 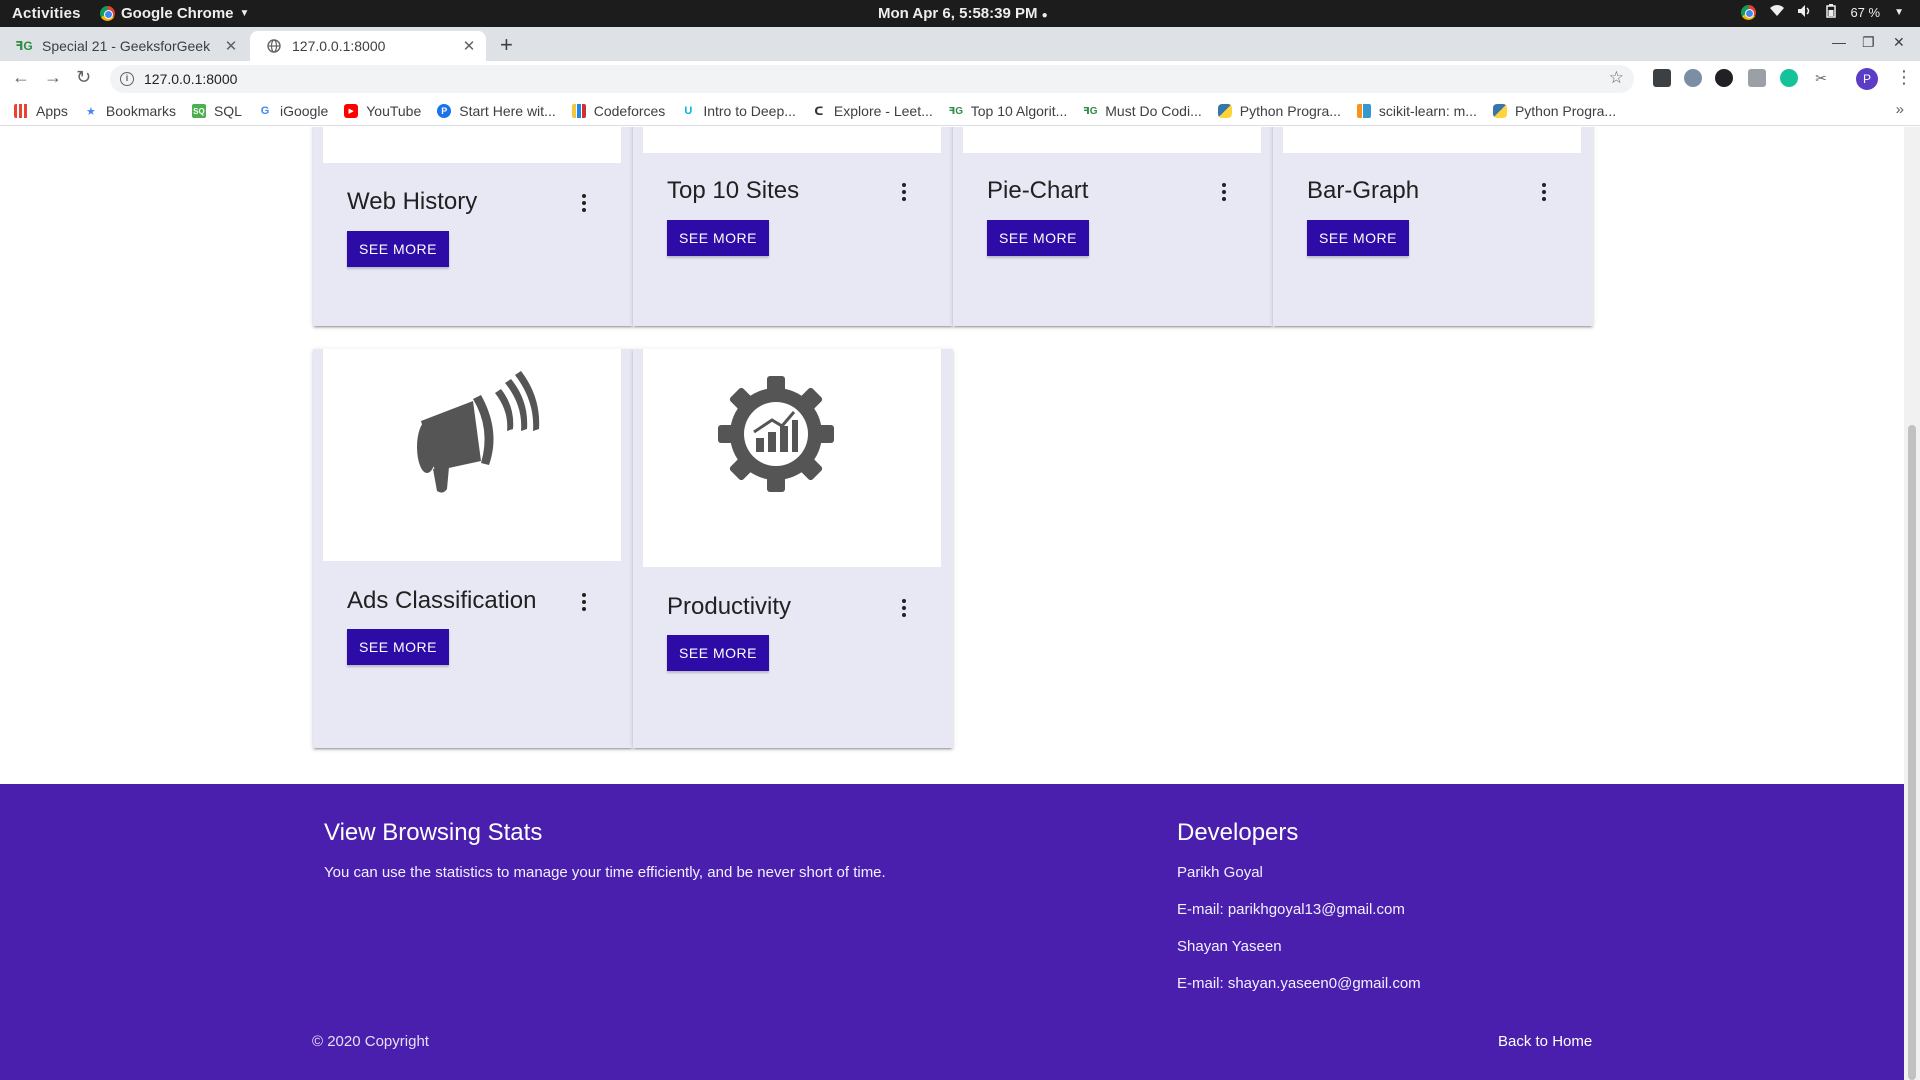 I want to click on shield-icon, so click(x=1757, y=78).